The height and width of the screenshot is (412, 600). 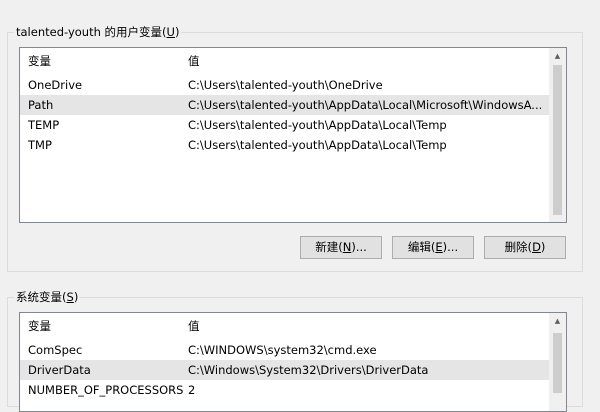 I want to click on variable-value: C:\Users\talented-youth\OneDrive, so click(x=285, y=85).